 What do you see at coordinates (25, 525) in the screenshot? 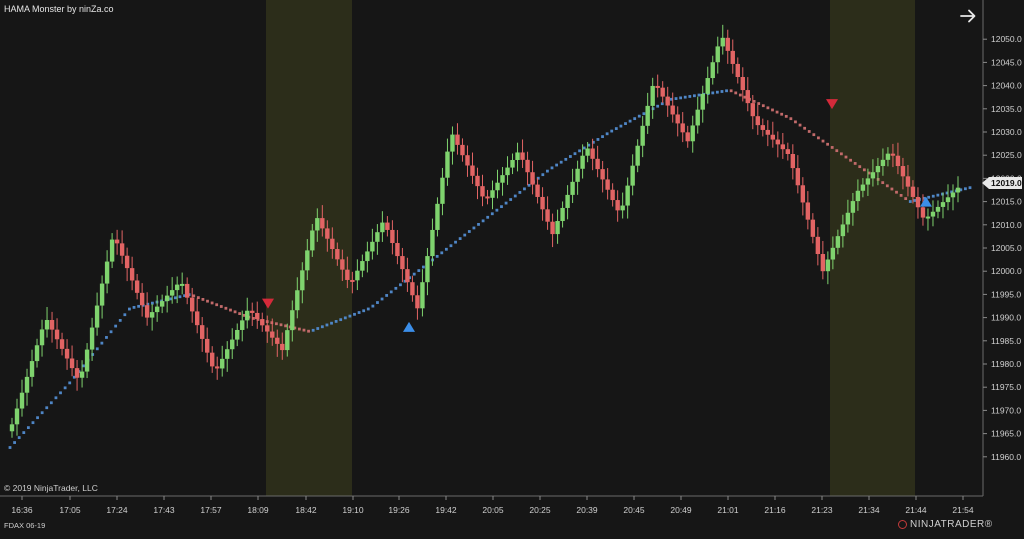
I see `instrument-label: FDAX 06-19` at bounding box center [25, 525].